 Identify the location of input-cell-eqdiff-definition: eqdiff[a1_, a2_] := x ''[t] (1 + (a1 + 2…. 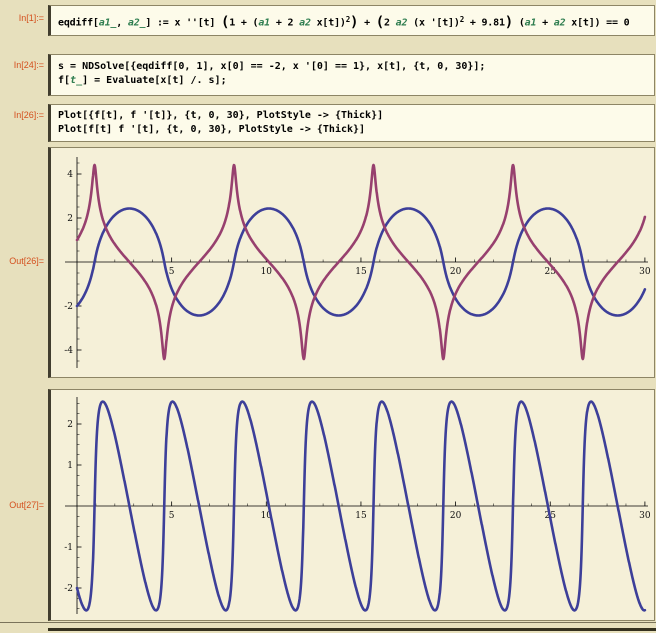
(351, 20).